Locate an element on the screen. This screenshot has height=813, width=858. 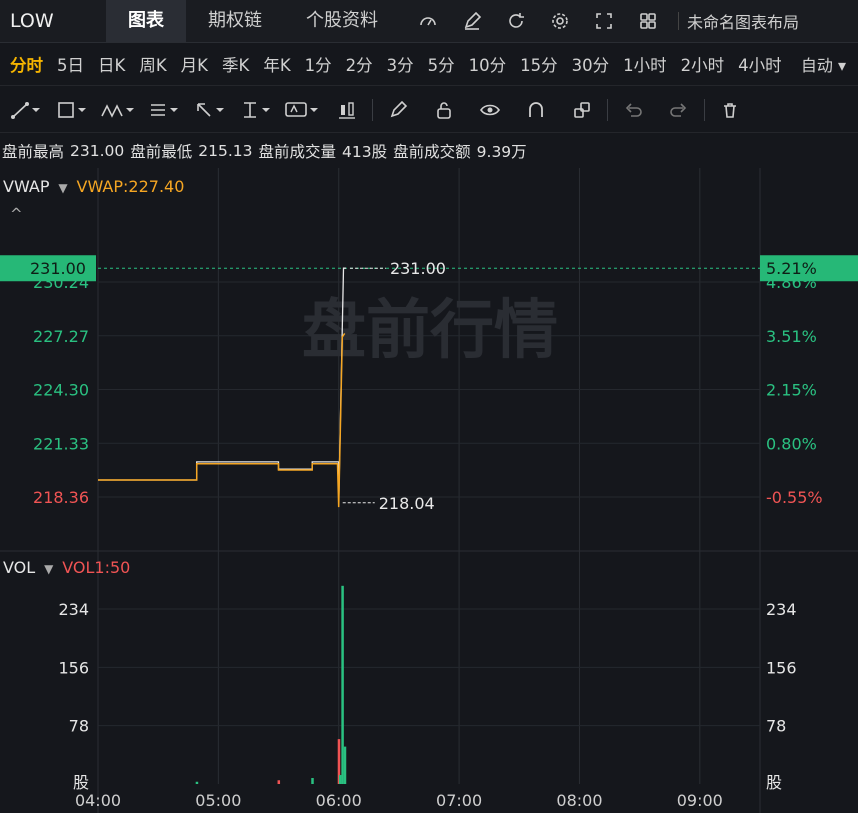
gear-icon is located at coordinates (560, 21).